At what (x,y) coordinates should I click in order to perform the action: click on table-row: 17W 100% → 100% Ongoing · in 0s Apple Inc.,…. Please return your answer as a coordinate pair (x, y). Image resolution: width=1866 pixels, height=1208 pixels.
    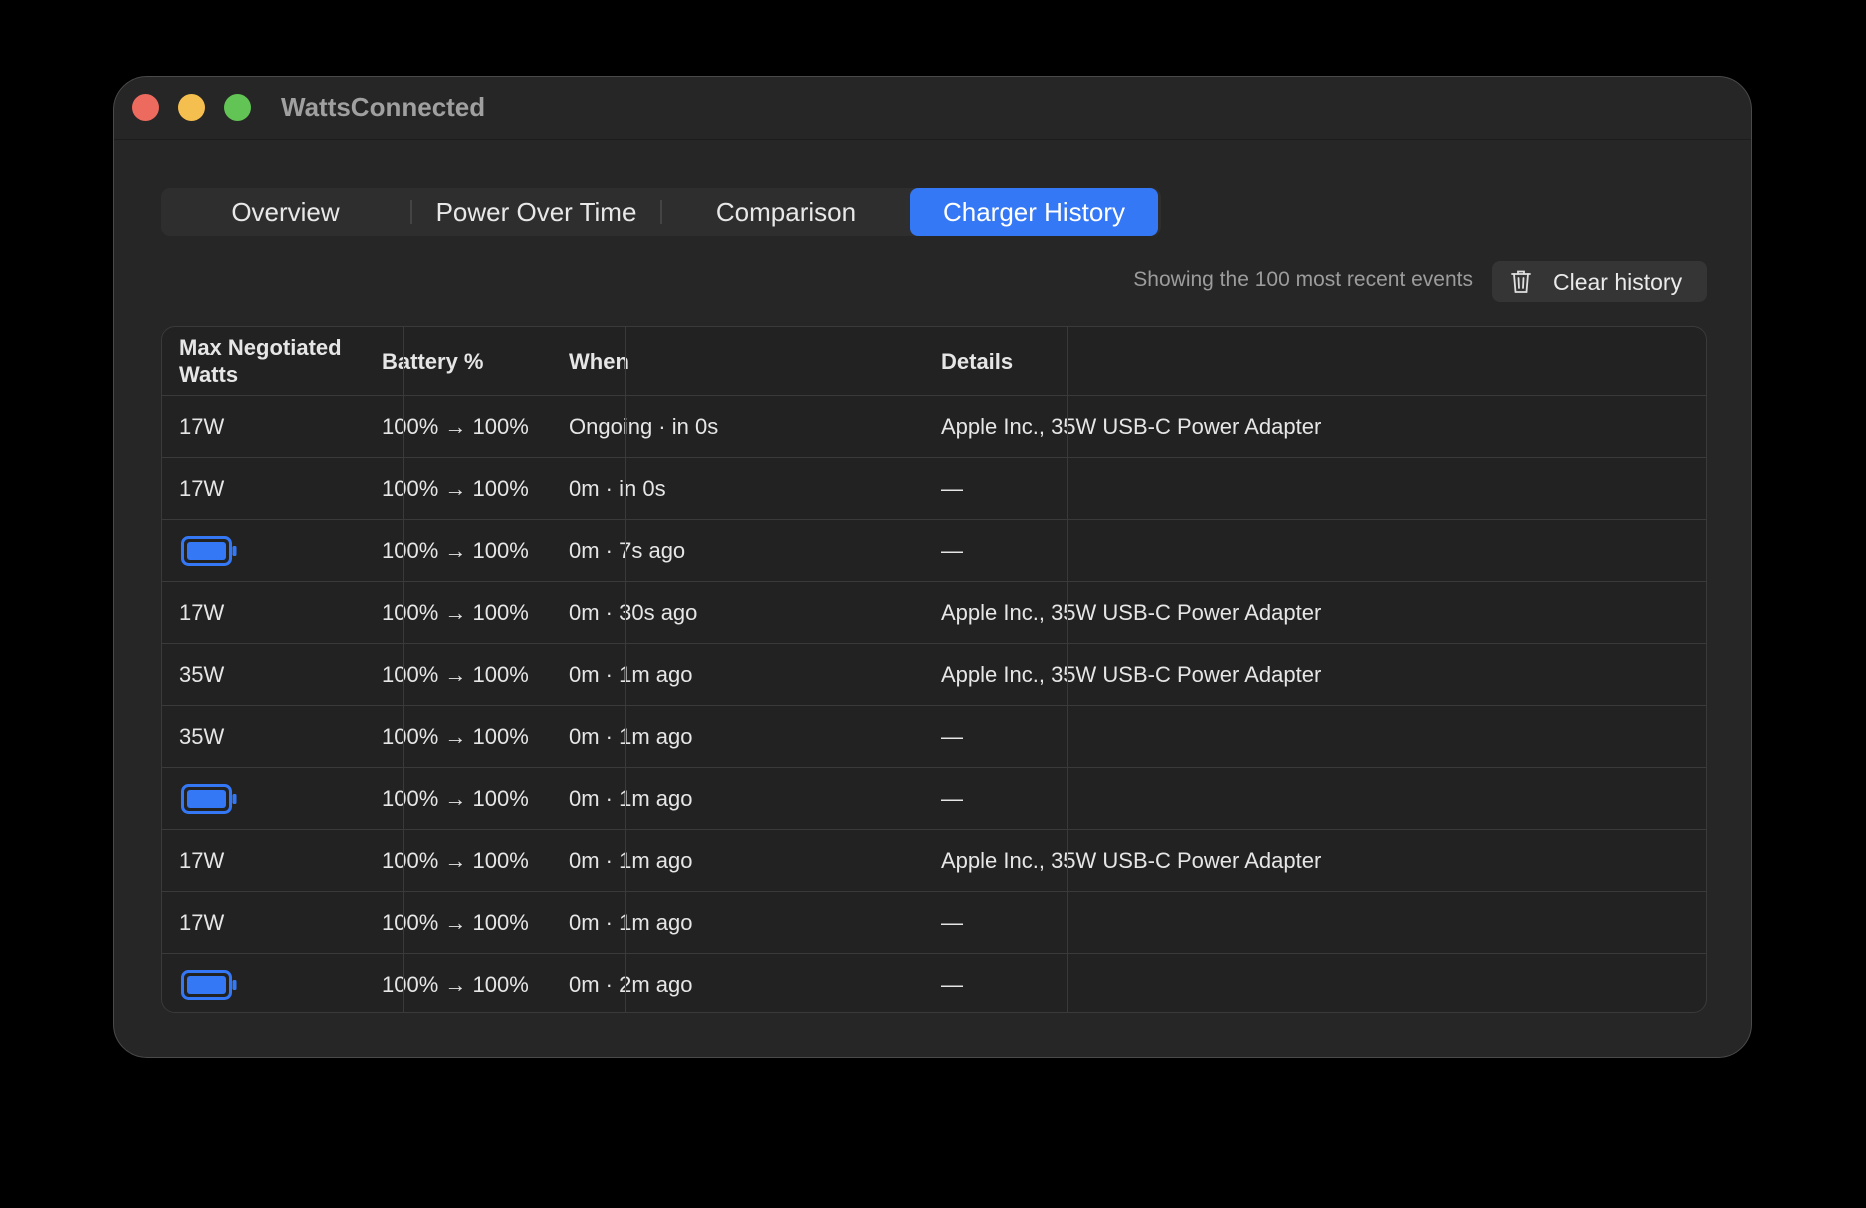
    Looking at the image, I should click on (934, 427).